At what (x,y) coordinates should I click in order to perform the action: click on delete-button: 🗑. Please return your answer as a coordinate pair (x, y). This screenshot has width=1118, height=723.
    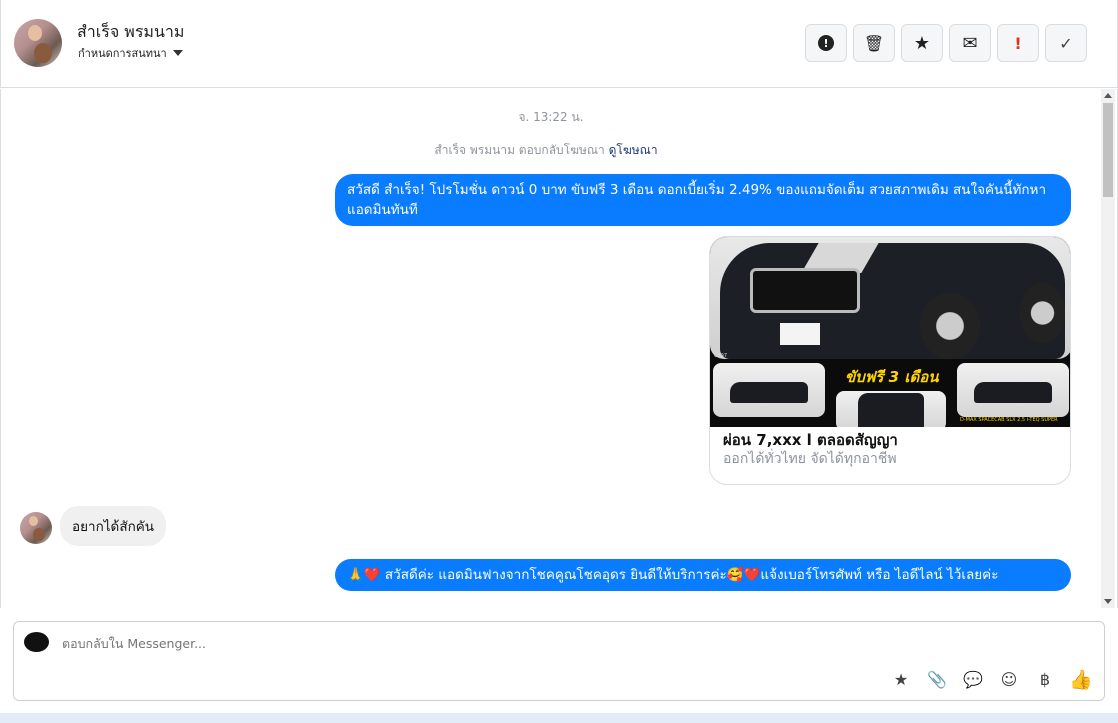
    Looking at the image, I should click on (874, 43).